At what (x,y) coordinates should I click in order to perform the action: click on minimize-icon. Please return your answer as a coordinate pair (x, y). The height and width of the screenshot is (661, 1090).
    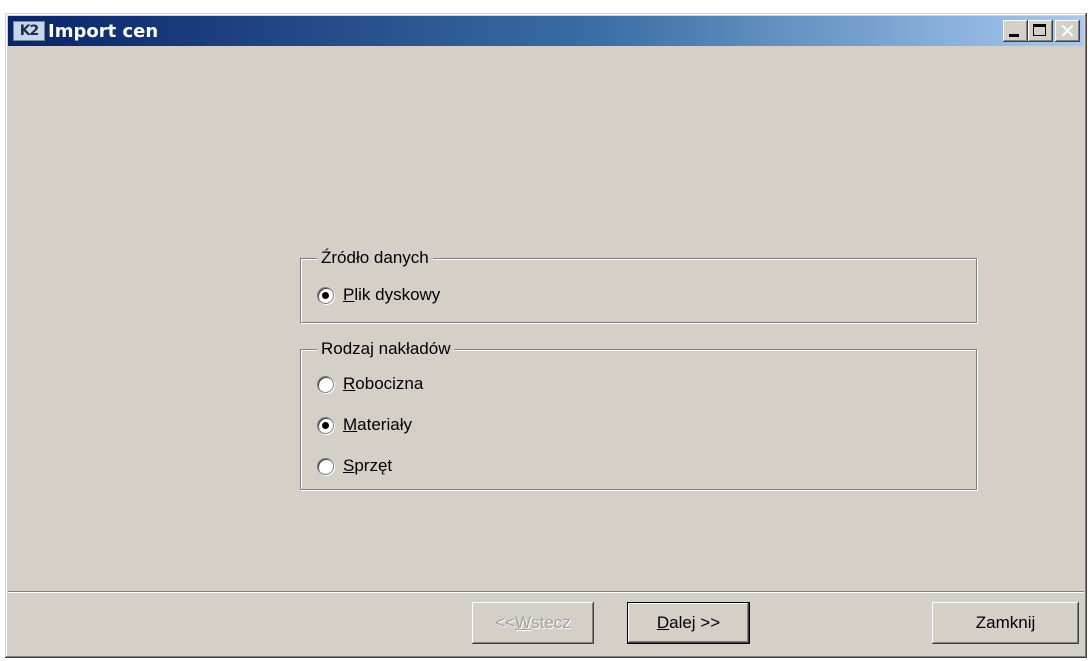
    Looking at the image, I should click on (1014, 35).